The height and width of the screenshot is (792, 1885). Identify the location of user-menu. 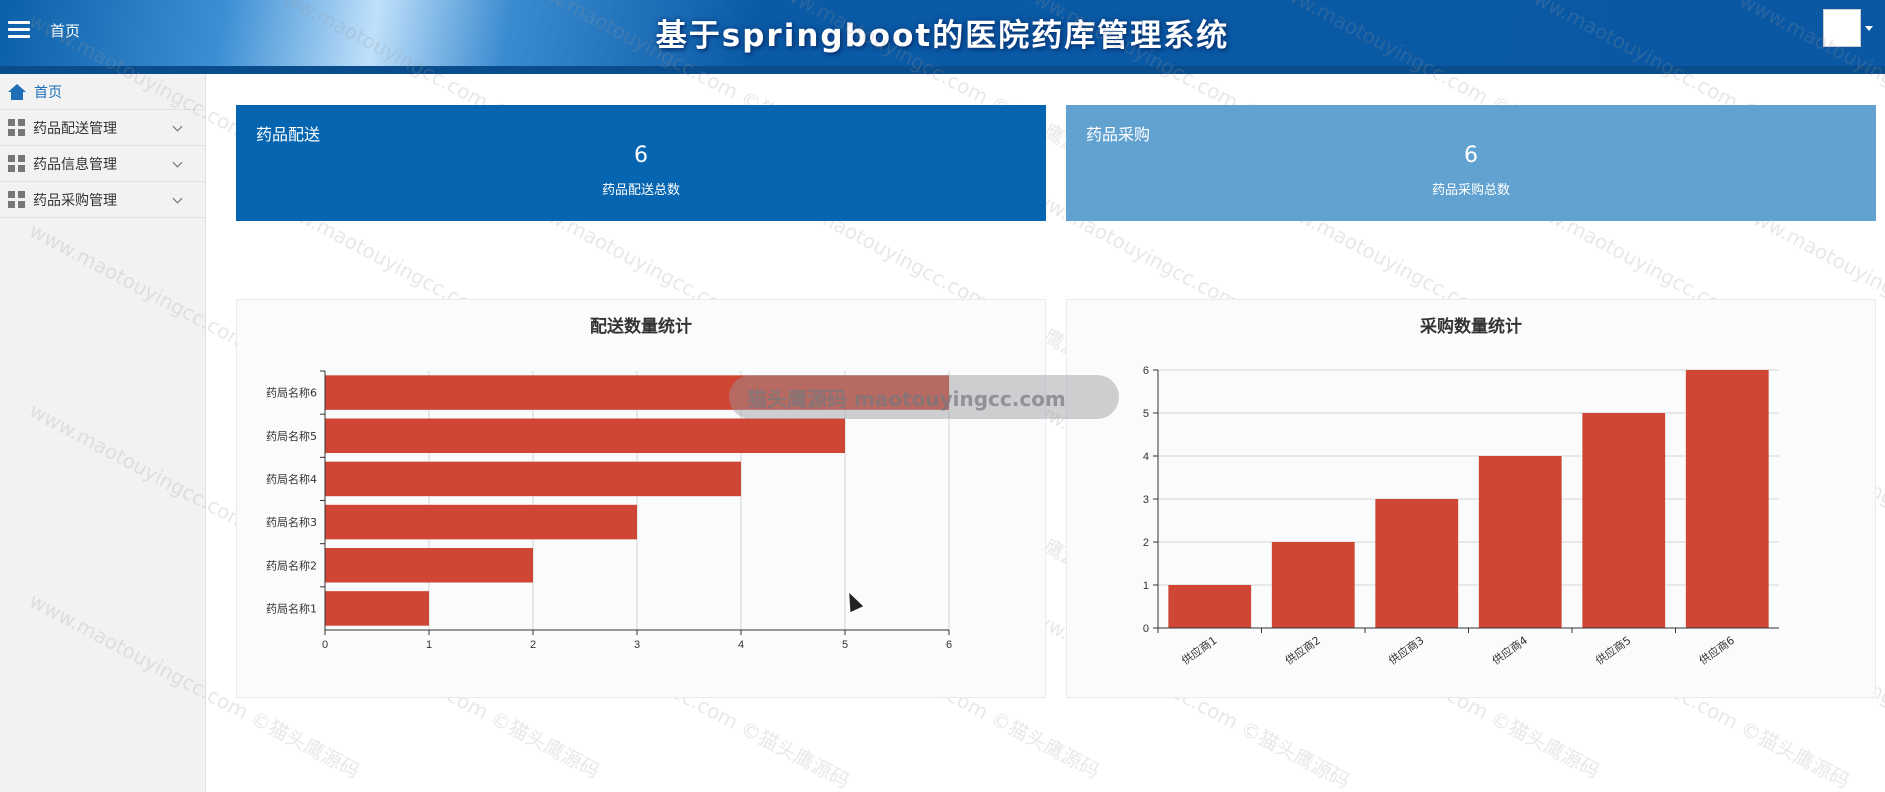
(1848, 28).